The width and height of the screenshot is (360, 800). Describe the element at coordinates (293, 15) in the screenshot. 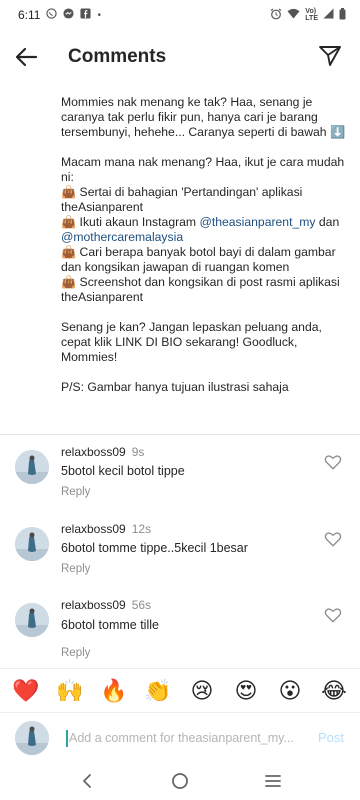

I see `wifi-icon` at that location.